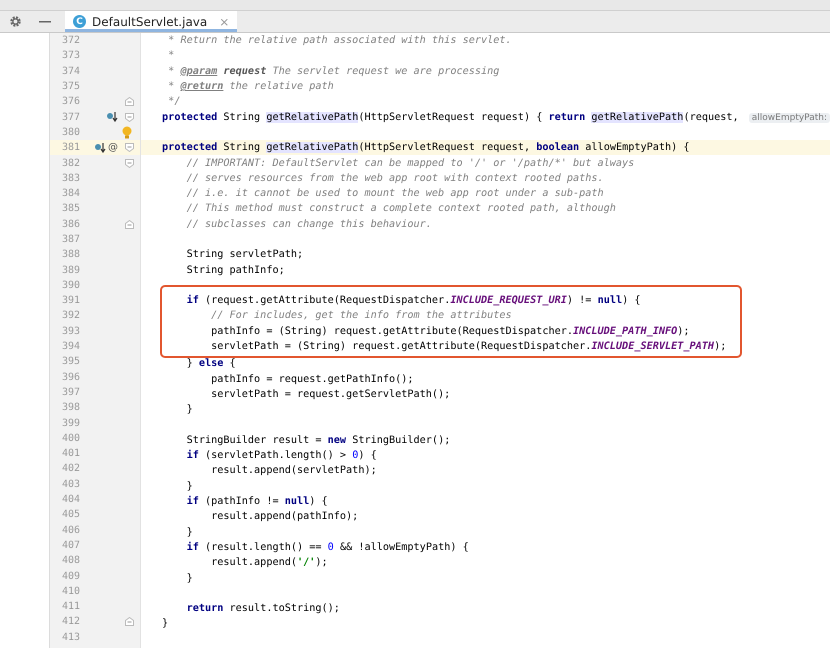 The height and width of the screenshot is (648, 830). What do you see at coordinates (70, 606) in the screenshot?
I see `line-number: 411` at bounding box center [70, 606].